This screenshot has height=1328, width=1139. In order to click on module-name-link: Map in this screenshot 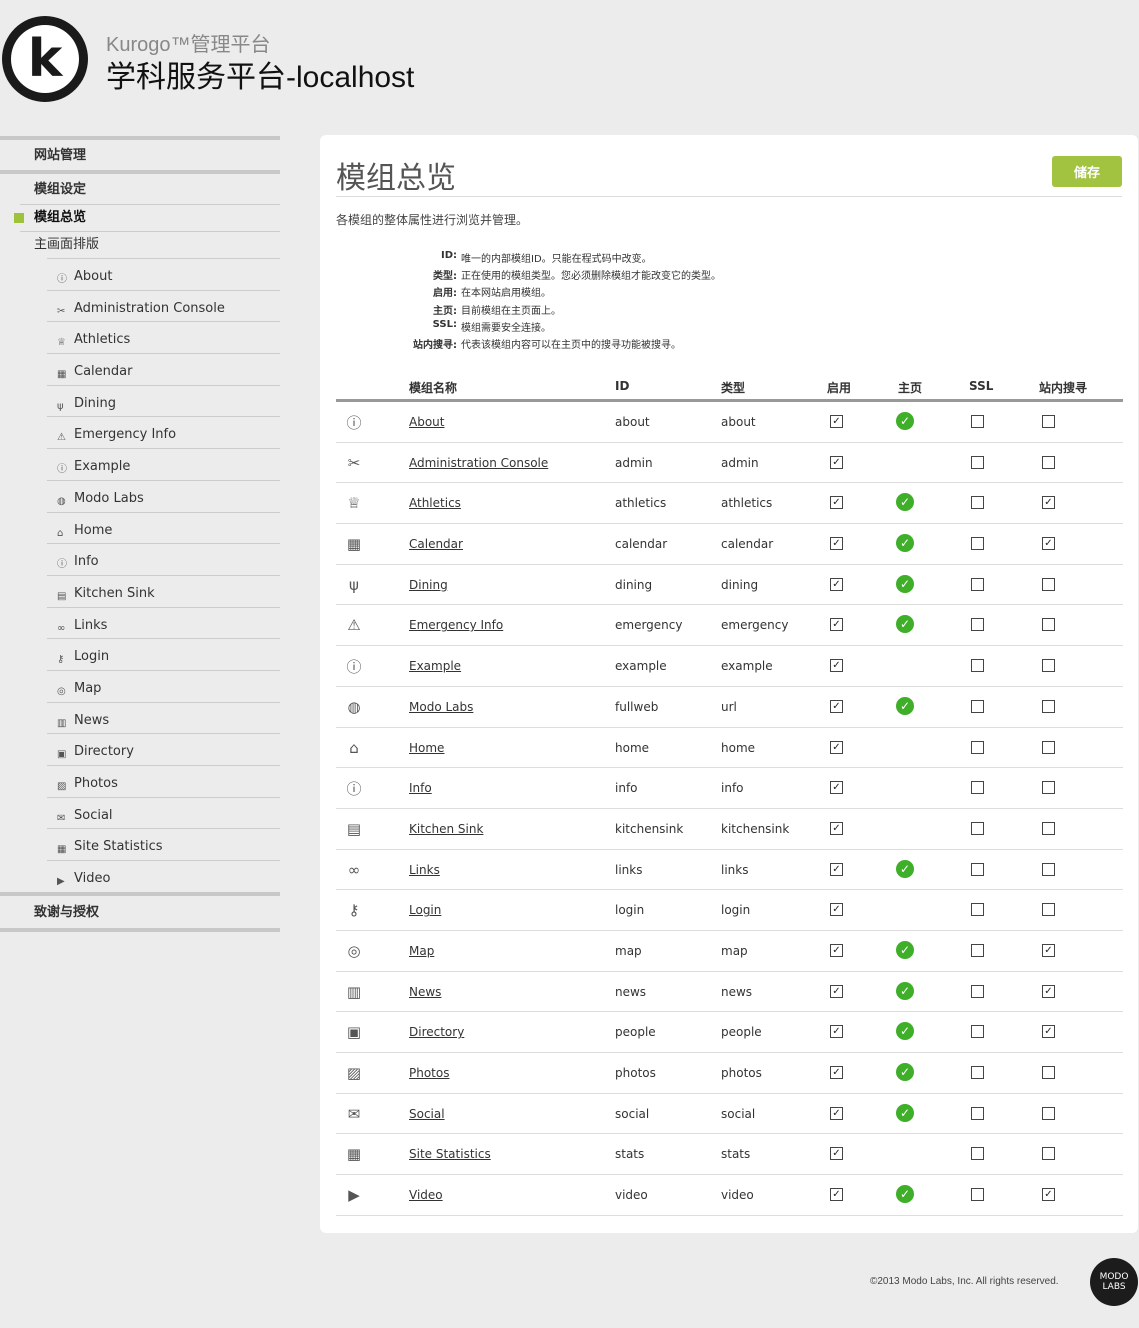, I will do `click(421, 951)`.